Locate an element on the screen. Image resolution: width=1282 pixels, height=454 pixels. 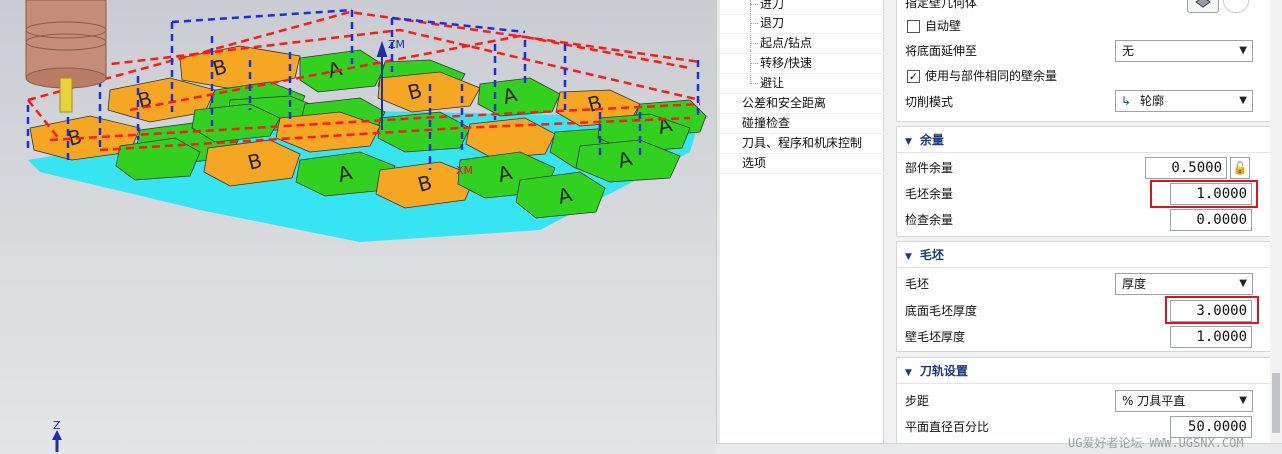
display-wall-button is located at coordinates (1236, 6).